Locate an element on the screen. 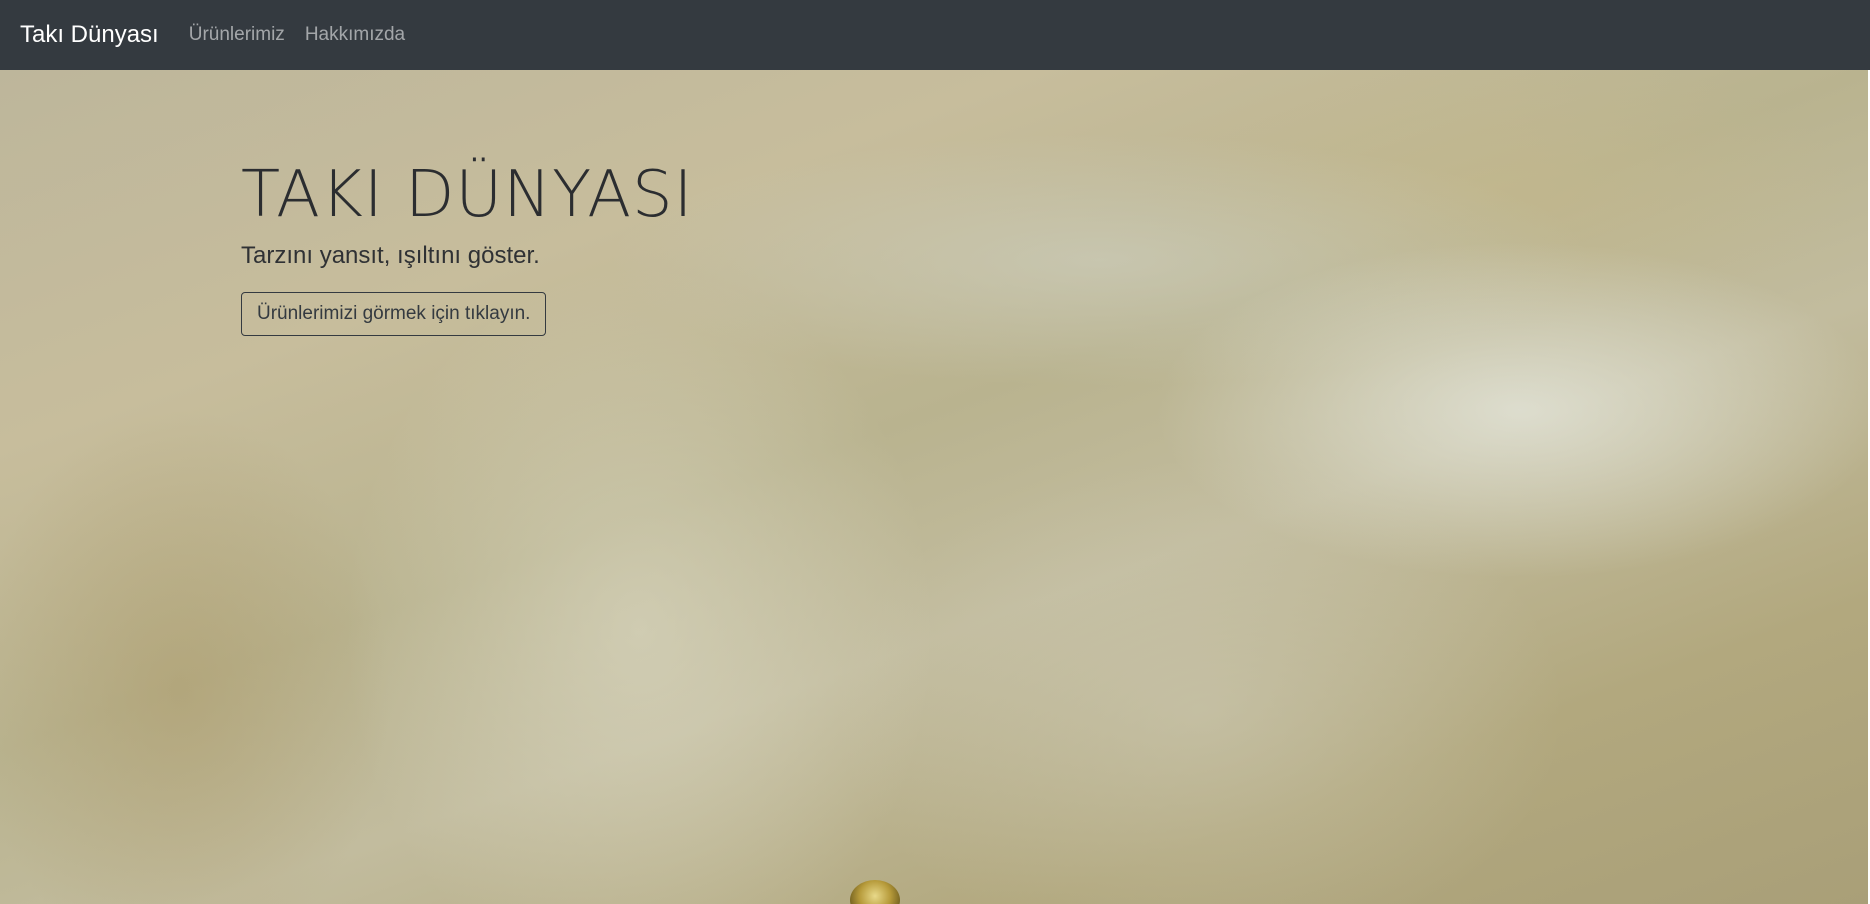 The width and height of the screenshot is (1870, 904). hero-subtitle: Tarzını yansıt, ışıltını göster. is located at coordinates (390, 256).